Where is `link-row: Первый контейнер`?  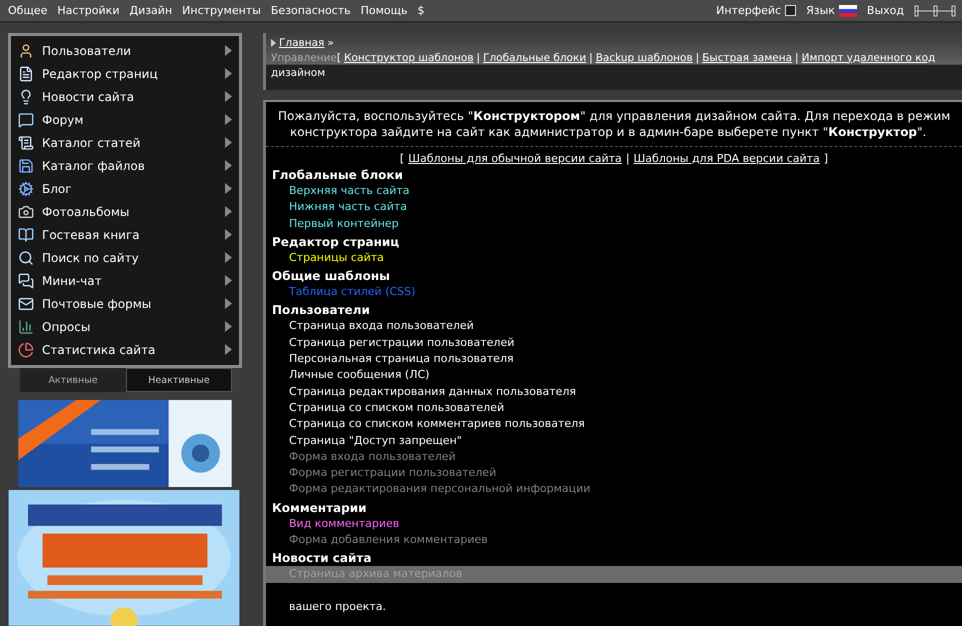
link-row: Первый контейнер is located at coordinates (614, 224).